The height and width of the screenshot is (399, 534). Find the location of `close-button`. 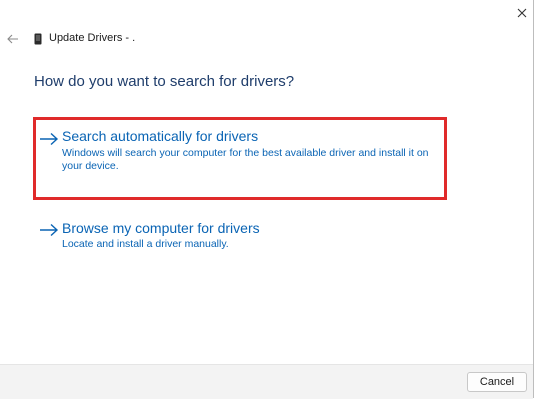

close-button is located at coordinates (522, 13).